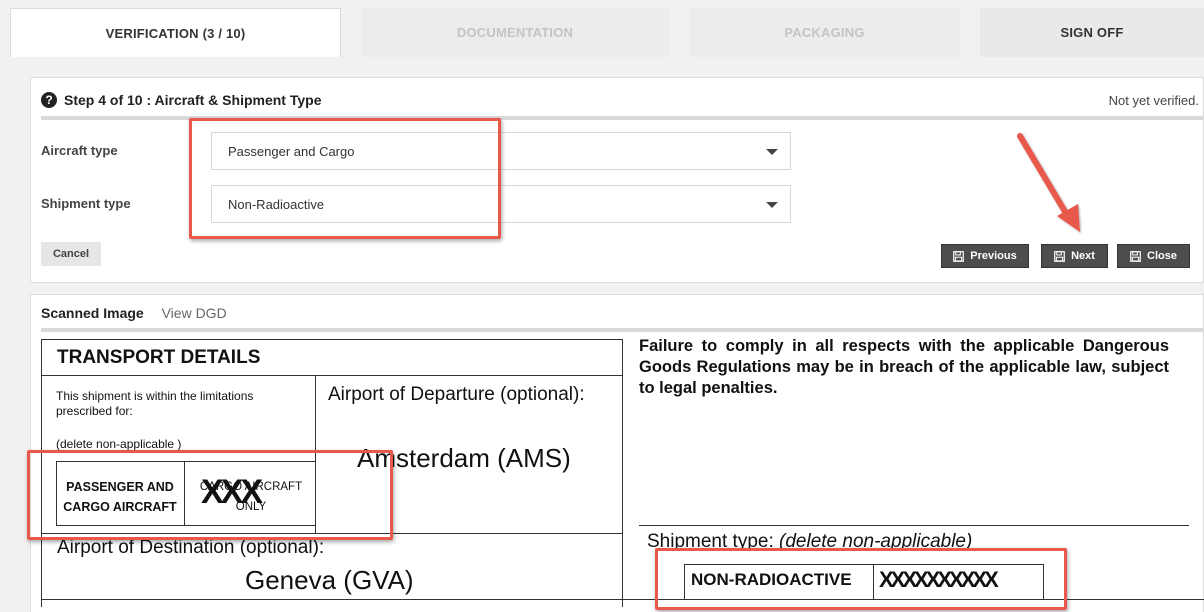 Image resolution: width=1204 pixels, height=612 pixels. Describe the element at coordinates (456, 394) in the screenshot. I see `departure-label: Airport of Departure (optional):` at that location.